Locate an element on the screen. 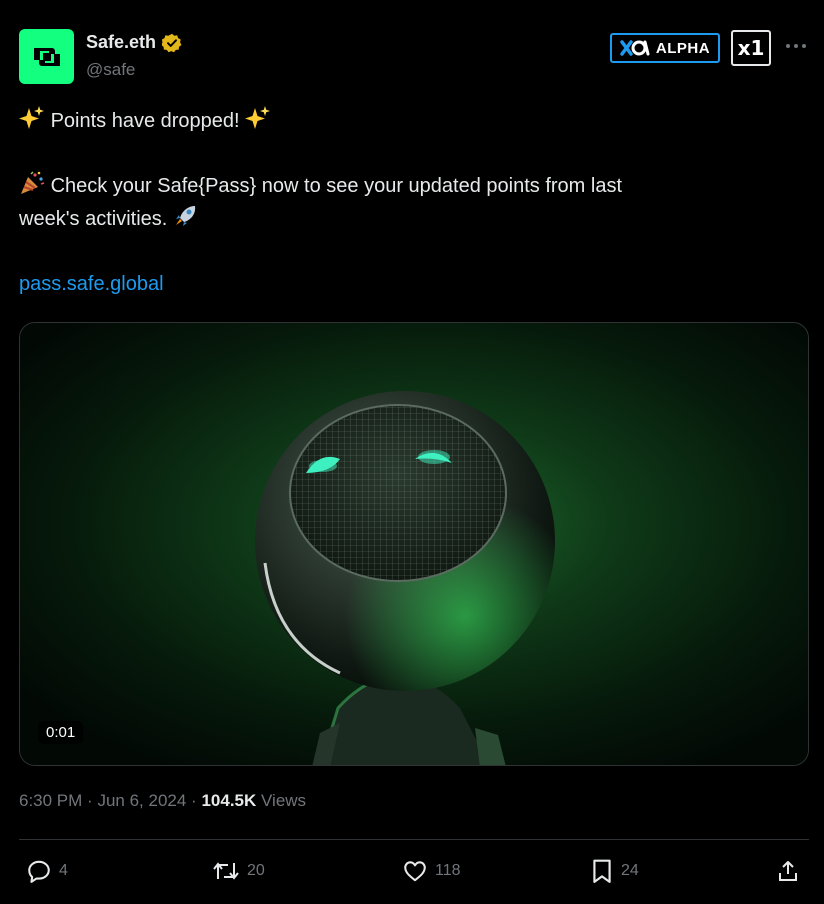 The width and height of the screenshot is (824, 904). verified-badge-icon is located at coordinates (172, 43).